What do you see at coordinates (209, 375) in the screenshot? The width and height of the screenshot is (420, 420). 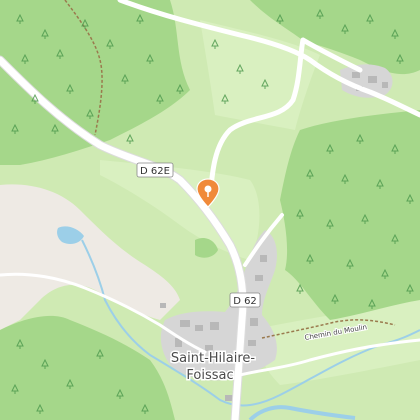 I see `place-label-line2: Foissac` at bounding box center [209, 375].